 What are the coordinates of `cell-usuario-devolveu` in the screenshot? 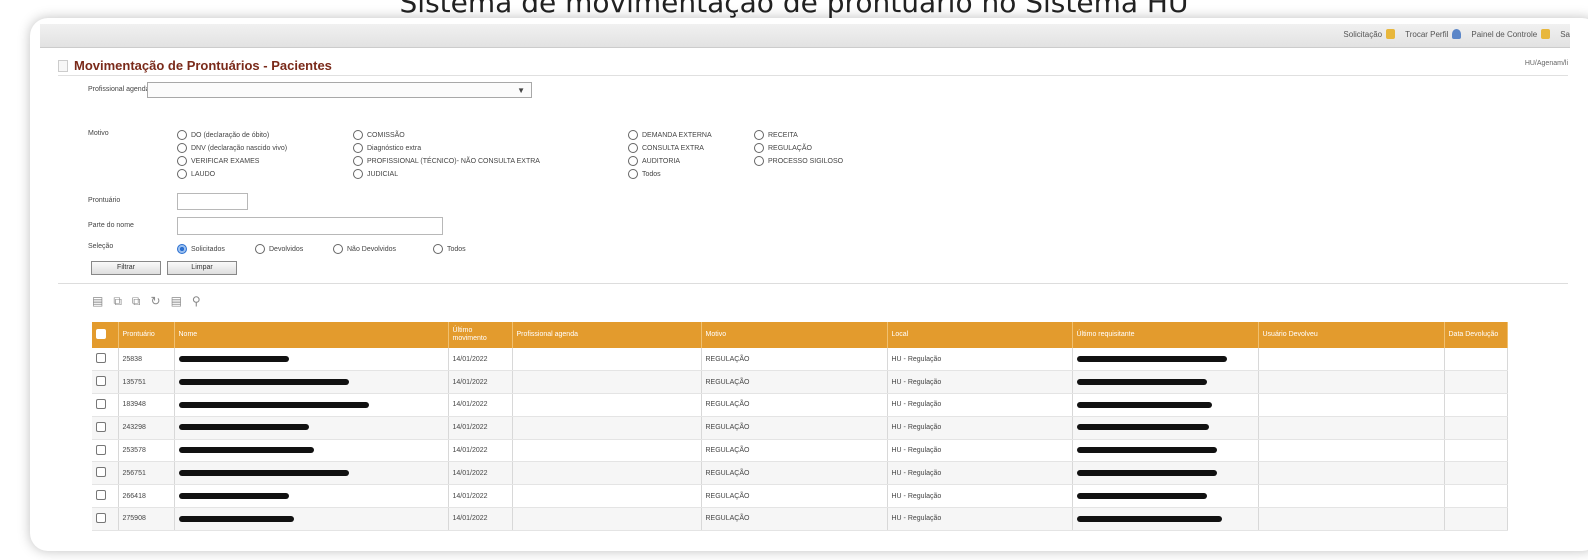 It's located at (1351, 519).